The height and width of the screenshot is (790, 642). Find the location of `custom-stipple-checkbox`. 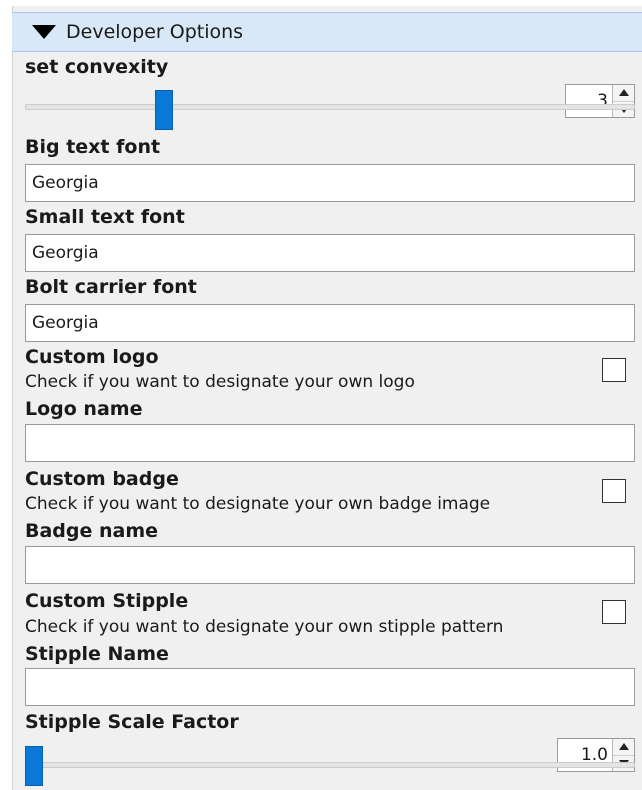

custom-stipple-checkbox is located at coordinates (614, 612).